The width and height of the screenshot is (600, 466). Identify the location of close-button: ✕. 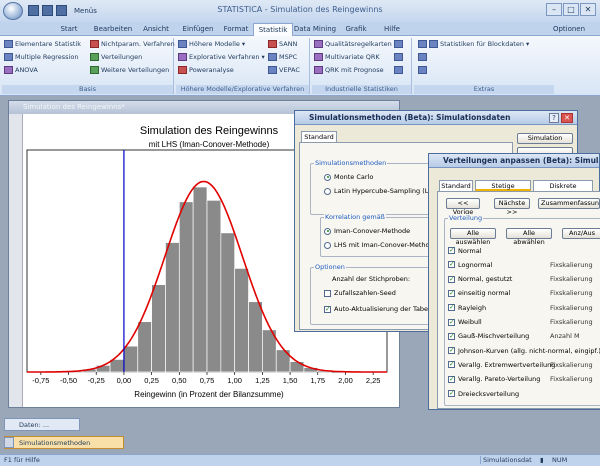
(588, 9).